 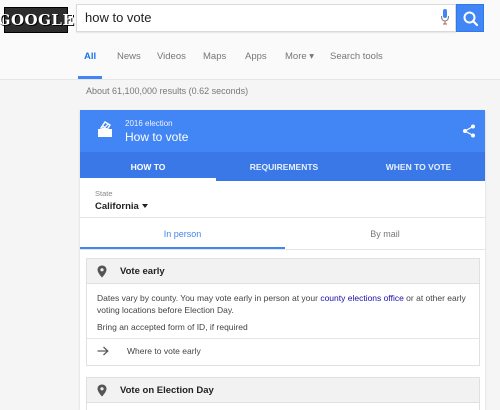 What do you see at coordinates (103, 351) in the screenshot?
I see `arrow-right-icon` at bounding box center [103, 351].